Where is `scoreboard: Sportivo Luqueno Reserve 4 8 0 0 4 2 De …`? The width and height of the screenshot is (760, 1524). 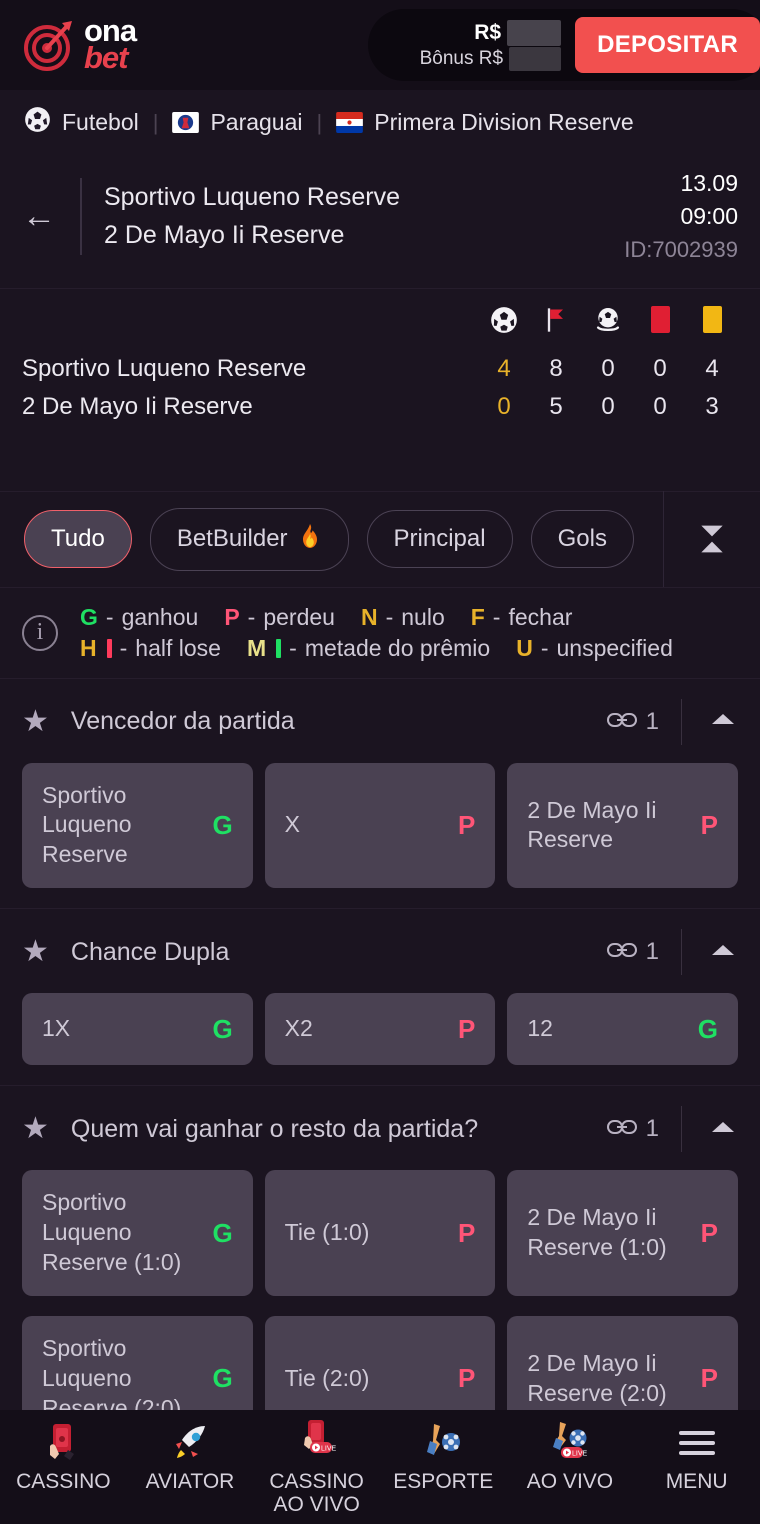 scoreboard: Sportivo Luqueno Reserve 4 8 0 0 4 2 De … is located at coordinates (380, 390).